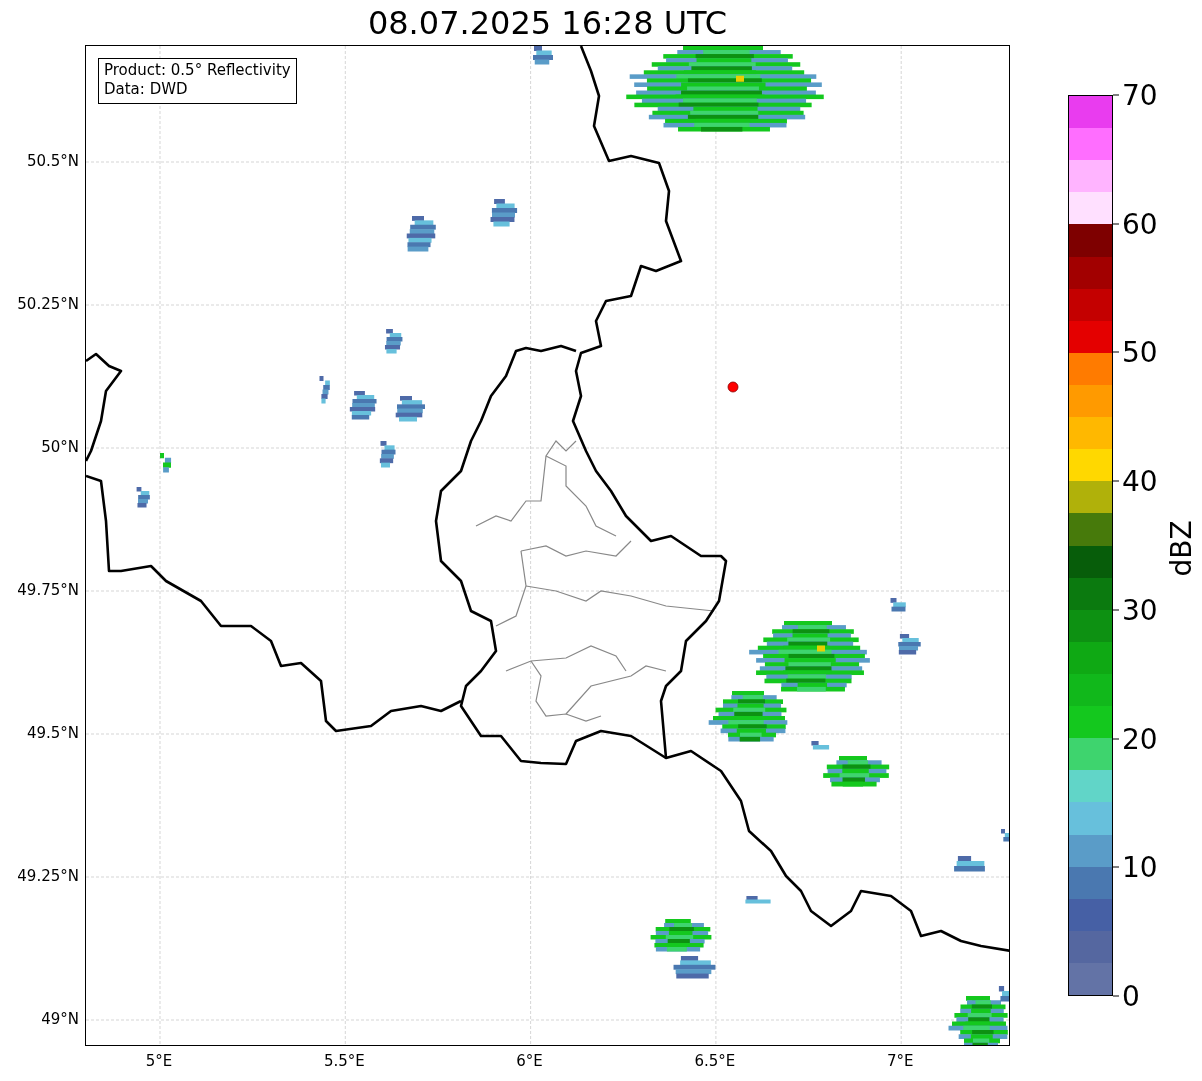 This screenshot has height=1081, width=1202. Describe the element at coordinates (1140, 481) in the screenshot. I see `colorbar-tick-label: 40` at that location.